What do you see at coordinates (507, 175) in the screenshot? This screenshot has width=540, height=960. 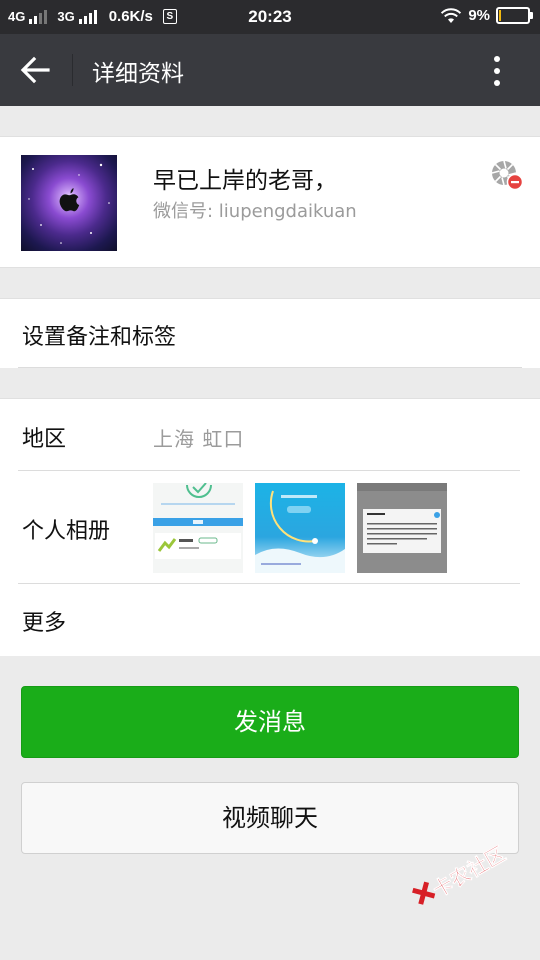 I see `do-not-share-moments-icon` at bounding box center [507, 175].